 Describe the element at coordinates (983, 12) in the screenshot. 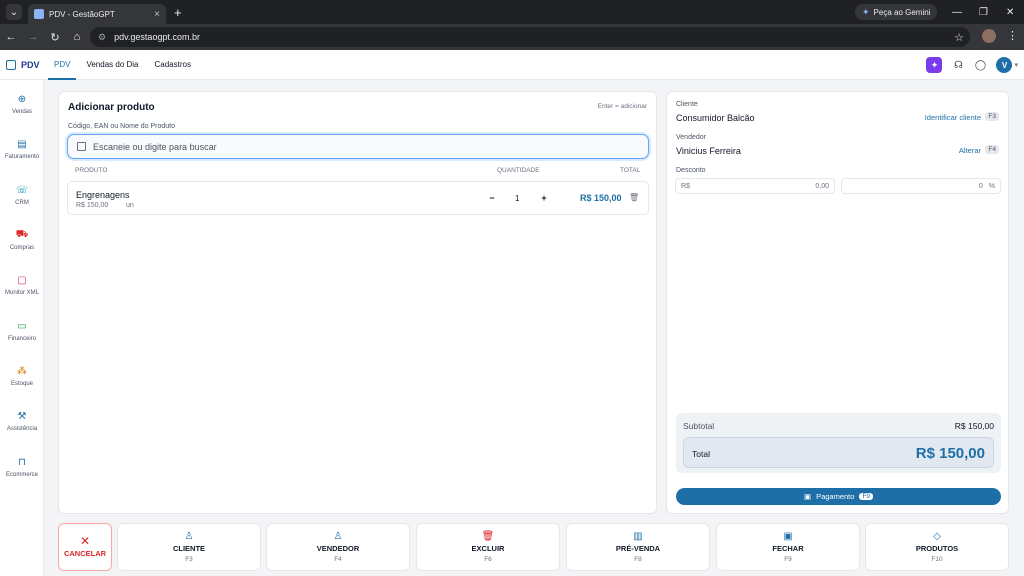

I see `maximize-button: ❐` at that location.